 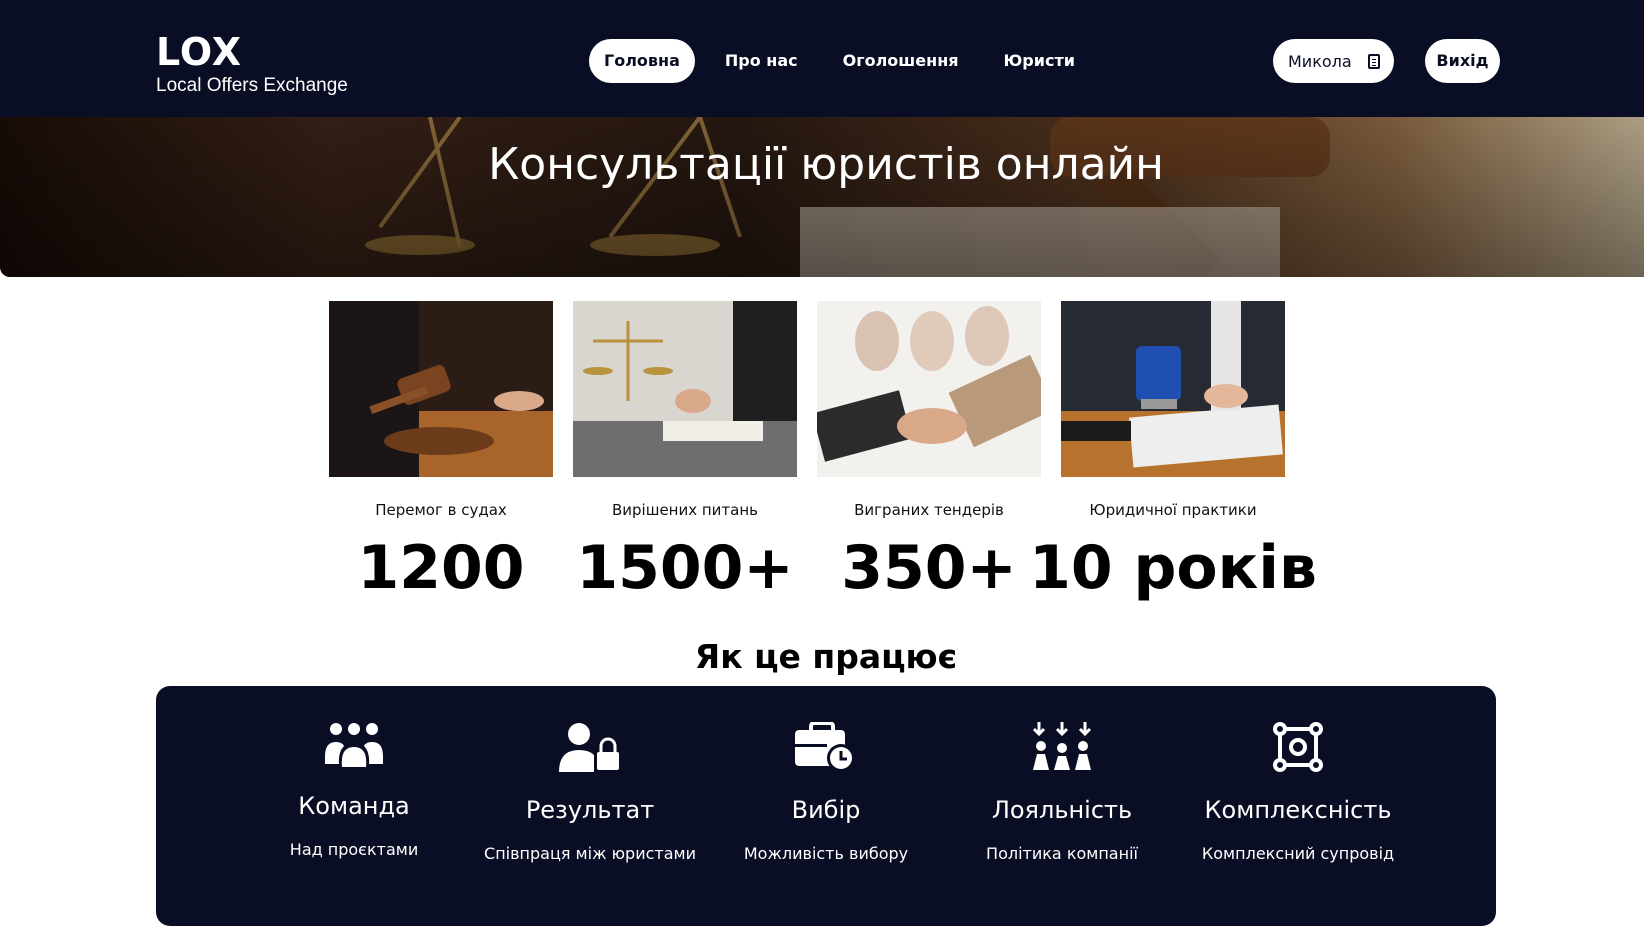 What do you see at coordinates (354, 849) in the screenshot?
I see `feature-text: Над проєктами` at bounding box center [354, 849].